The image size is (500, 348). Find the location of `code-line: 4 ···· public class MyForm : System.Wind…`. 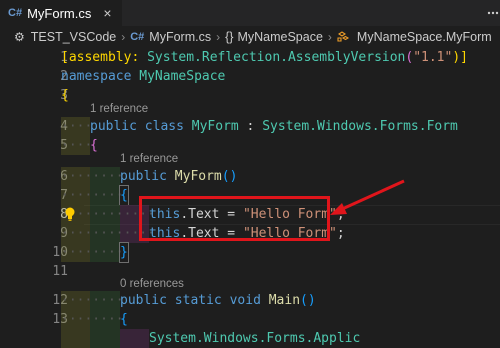

code-line: 4 ···· public class MyForm : System.Wind… is located at coordinates (250, 126).